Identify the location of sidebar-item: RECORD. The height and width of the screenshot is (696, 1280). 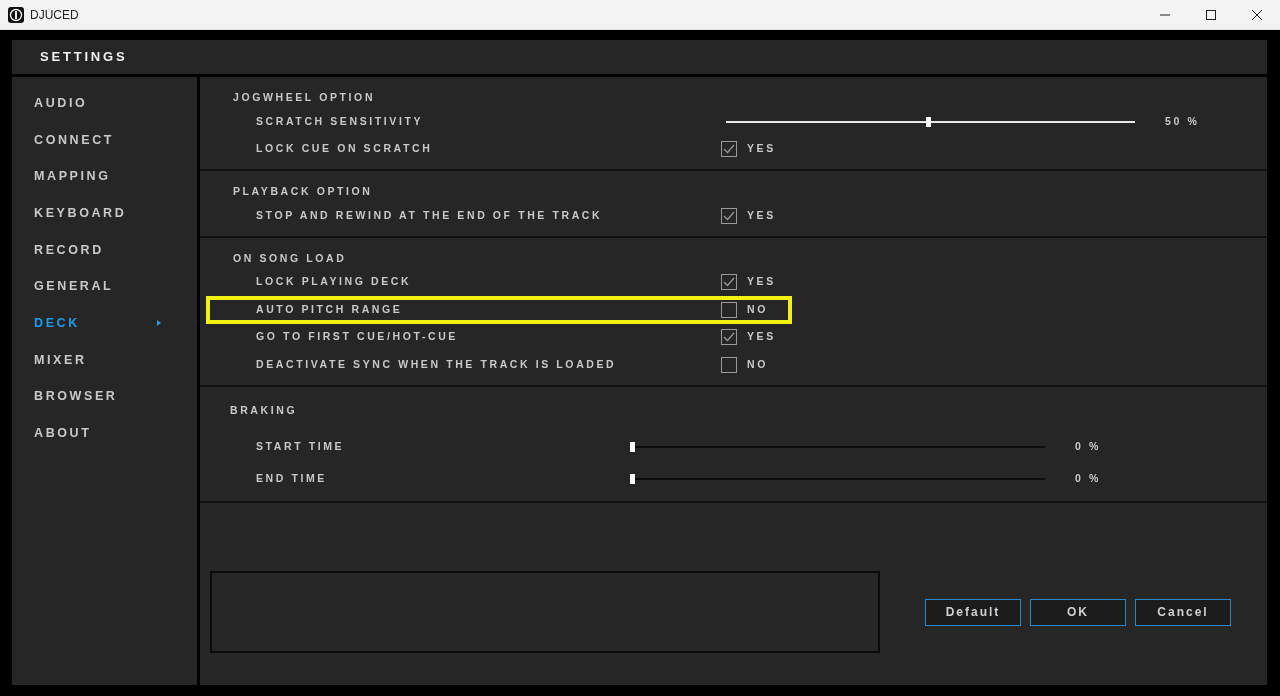
(104, 250).